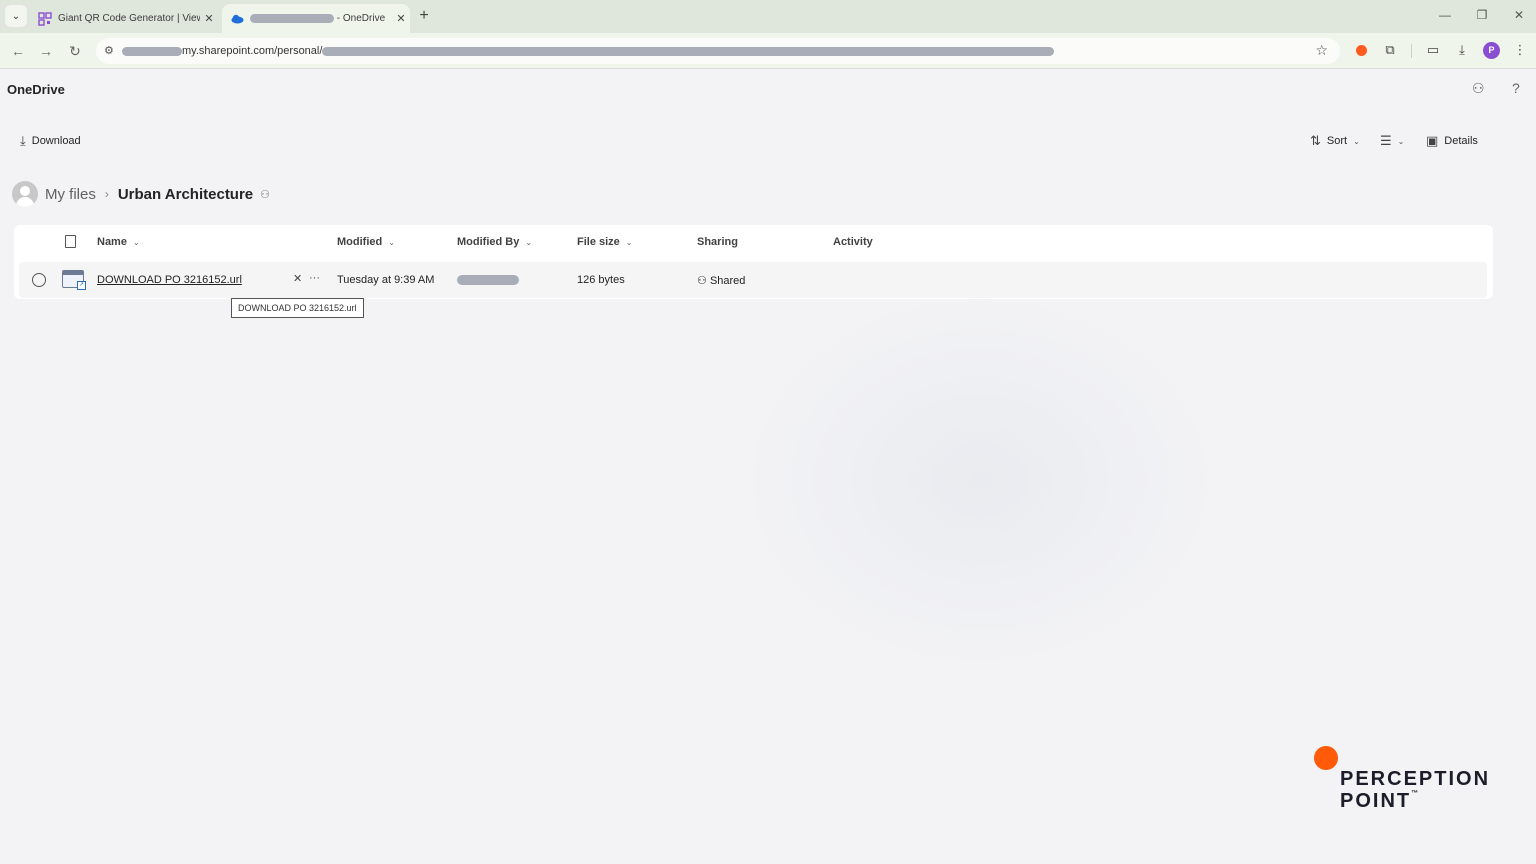 This screenshot has height=864, width=1536. I want to click on extension-icon, so click(1361, 50).